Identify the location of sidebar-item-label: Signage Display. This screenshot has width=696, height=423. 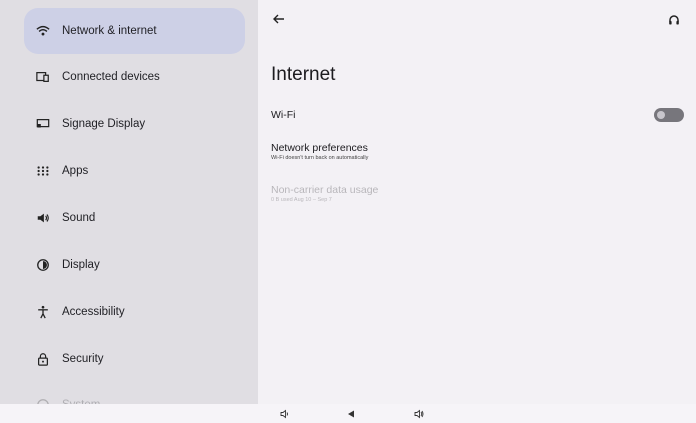
(104, 124).